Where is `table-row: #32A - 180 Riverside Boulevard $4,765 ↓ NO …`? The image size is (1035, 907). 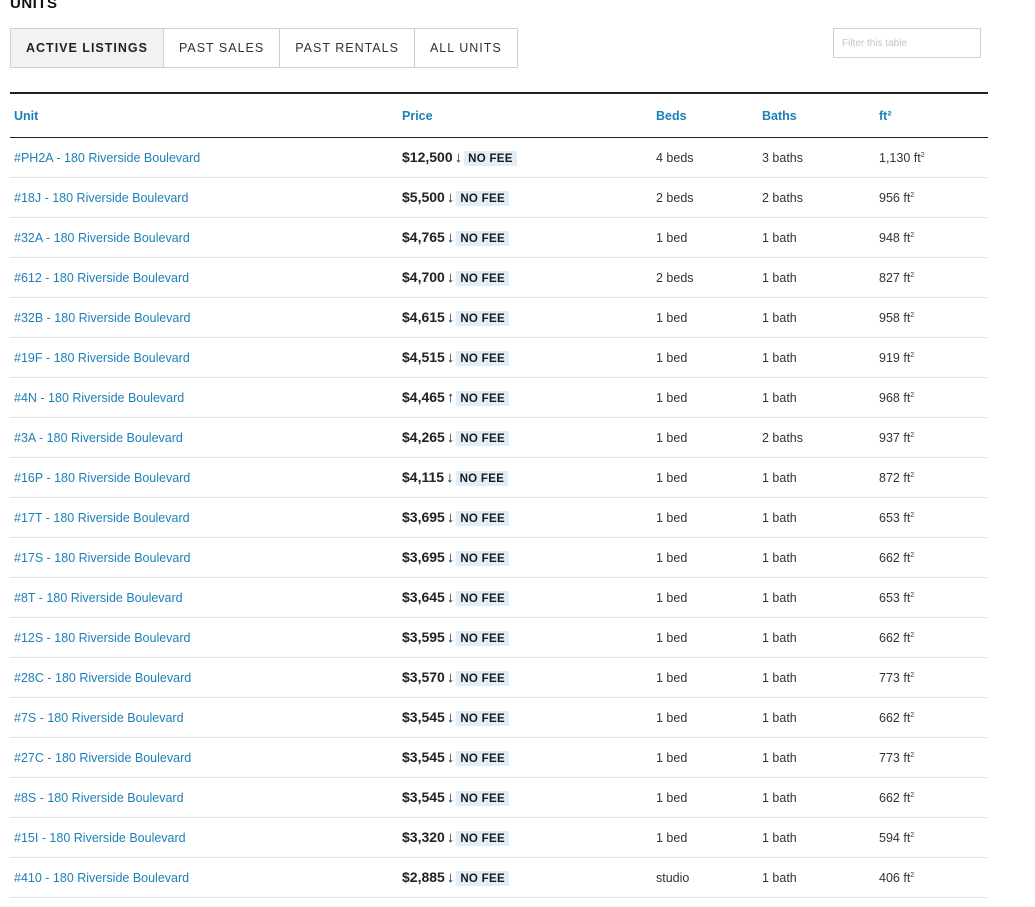 table-row: #32A - 180 Riverside Boulevard $4,765 ↓ NO … is located at coordinates (499, 237).